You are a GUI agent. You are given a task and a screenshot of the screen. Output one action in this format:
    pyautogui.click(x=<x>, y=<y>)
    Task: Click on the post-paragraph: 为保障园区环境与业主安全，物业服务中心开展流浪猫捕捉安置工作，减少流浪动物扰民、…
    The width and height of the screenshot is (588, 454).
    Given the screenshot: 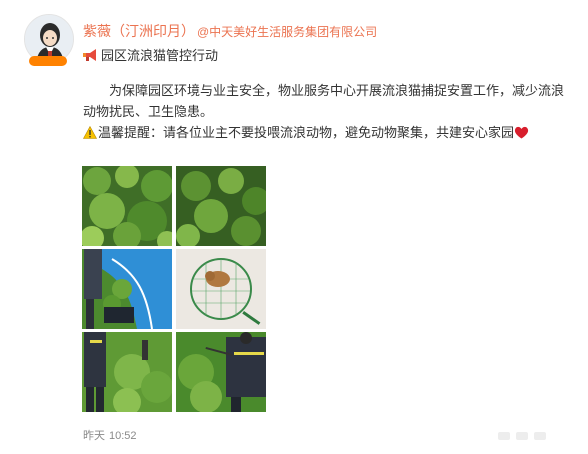 What is the action you would take?
    pyautogui.click(x=324, y=101)
    